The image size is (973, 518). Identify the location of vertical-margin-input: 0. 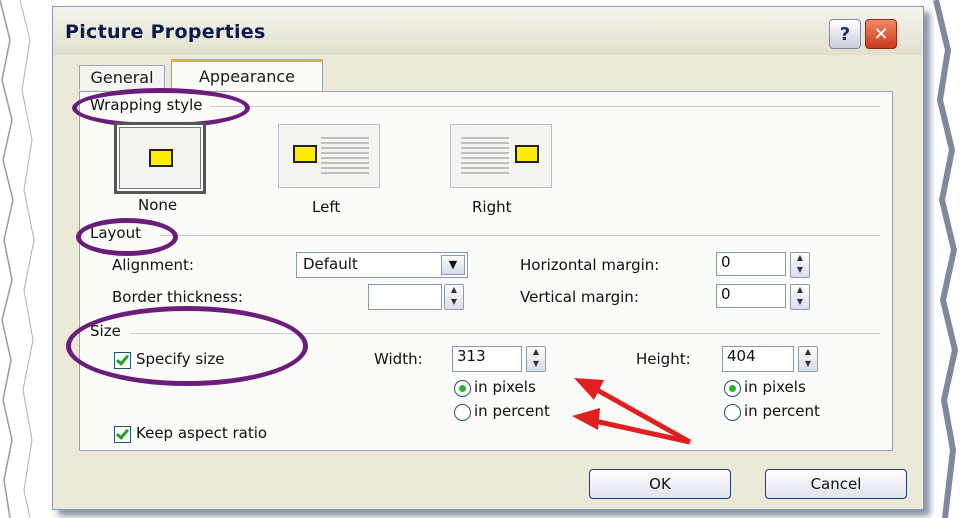
(751, 296).